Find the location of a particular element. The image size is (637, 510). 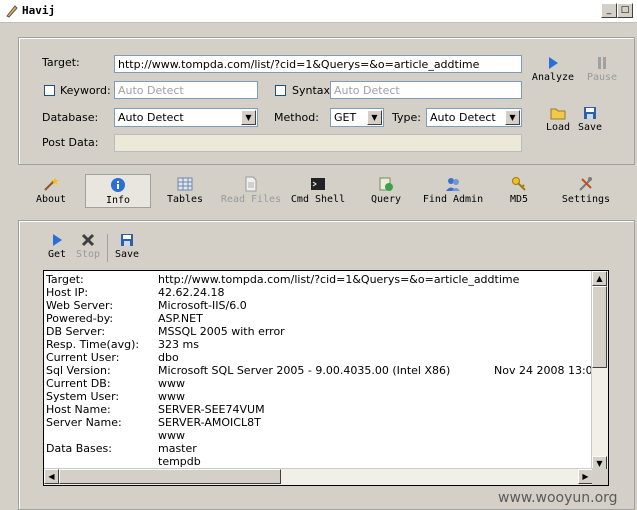

analyze-button: Analyze is located at coordinates (553, 69).